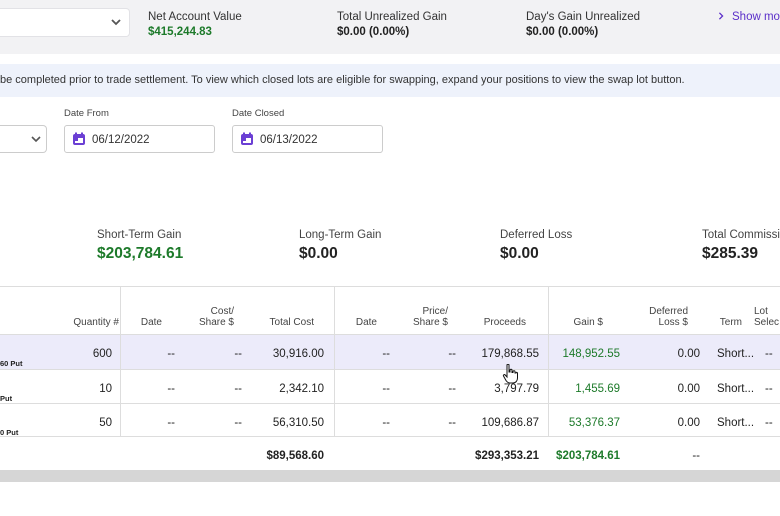 The width and height of the screenshot is (780, 516). What do you see at coordinates (292, 322) in the screenshot?
I see `col-total-cost: Total Cost` at bounding box center [292, 322].